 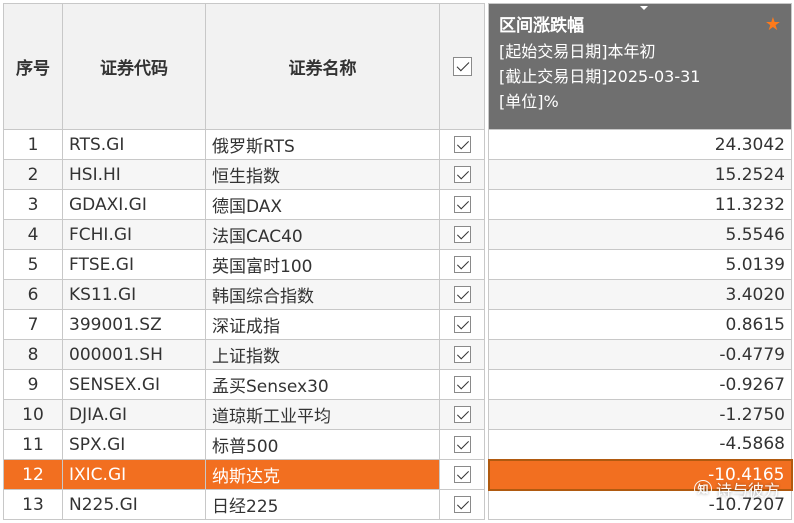 I want to click on row-number: 6, so click(x=33, y=294).